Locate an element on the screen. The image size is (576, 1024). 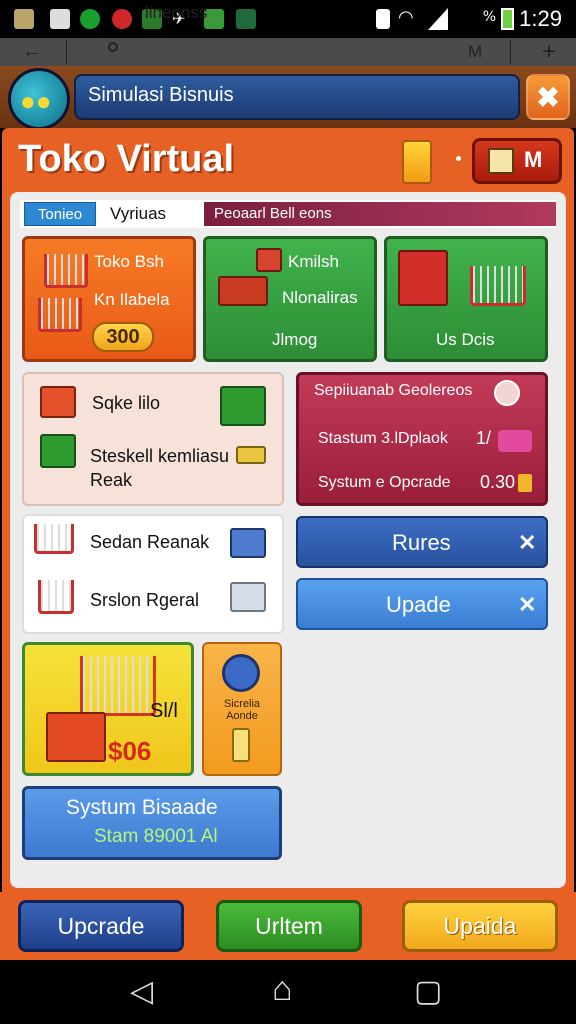
menu-button is located at coordinates (517, 161).